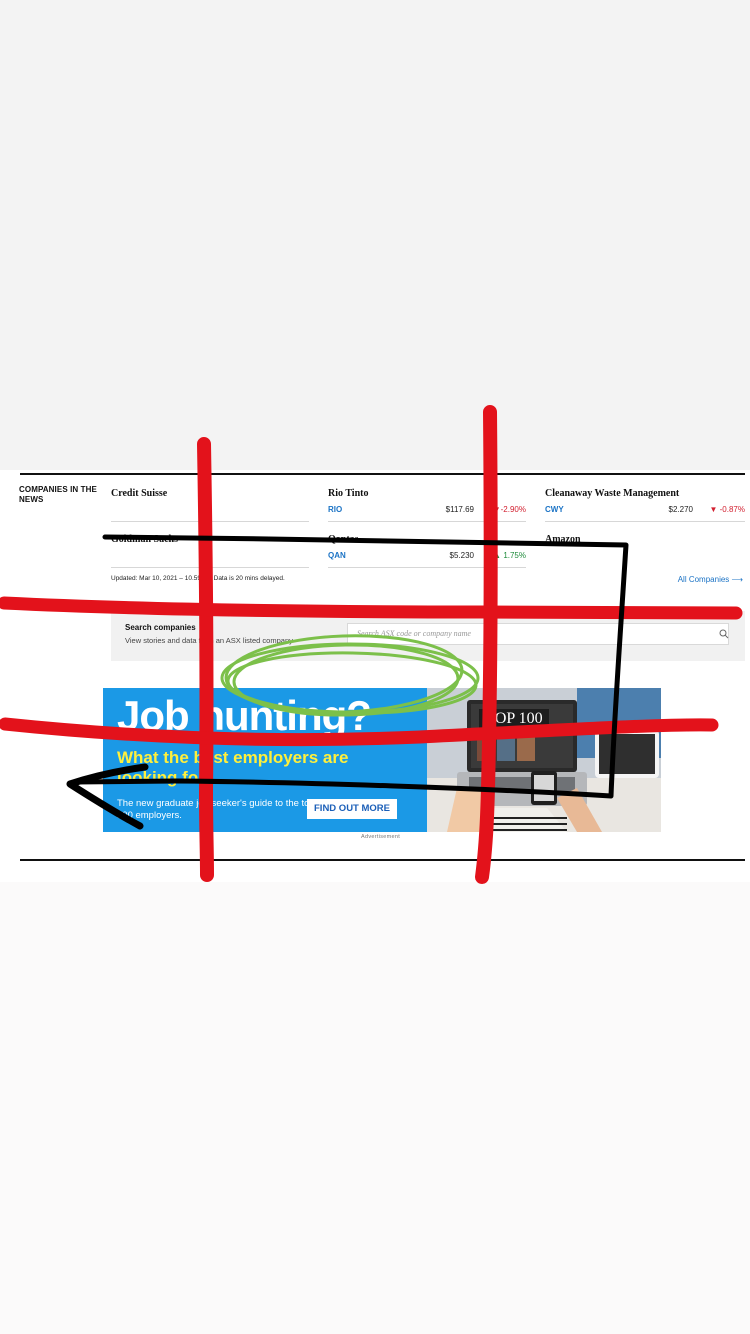 Image resolution: width=750 pixels, height=1334 pixels. I want to click on ticker-code: RIO, so click(335, 509).